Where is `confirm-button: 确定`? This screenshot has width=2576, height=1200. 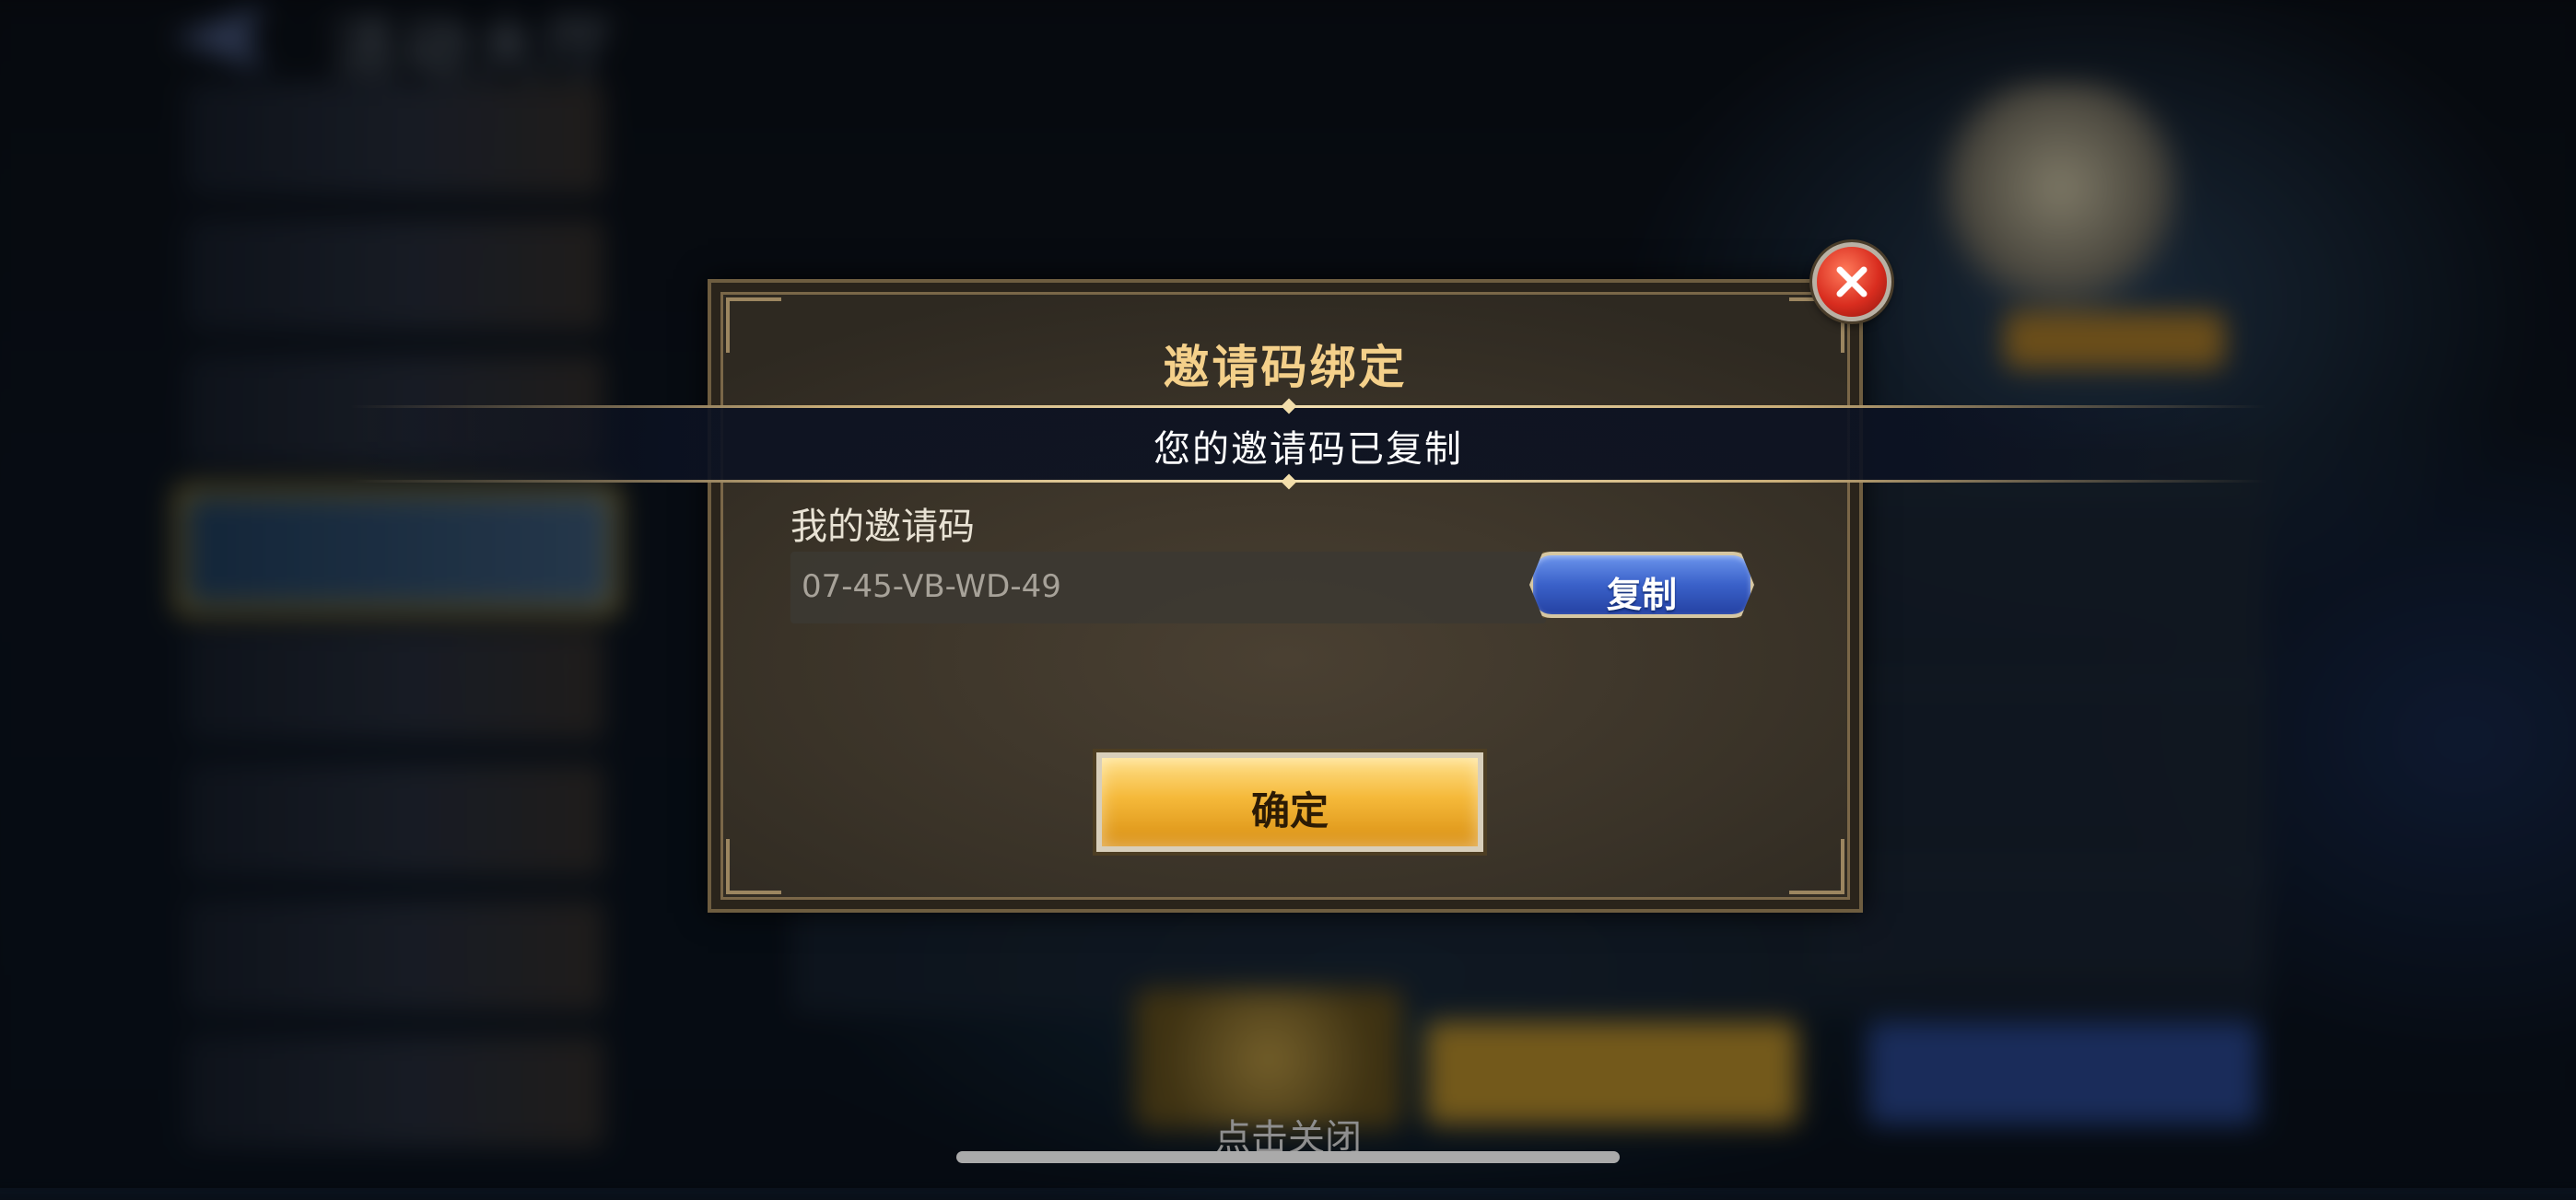 confirm-button: 确定 is located at coordinates (1289, 802).